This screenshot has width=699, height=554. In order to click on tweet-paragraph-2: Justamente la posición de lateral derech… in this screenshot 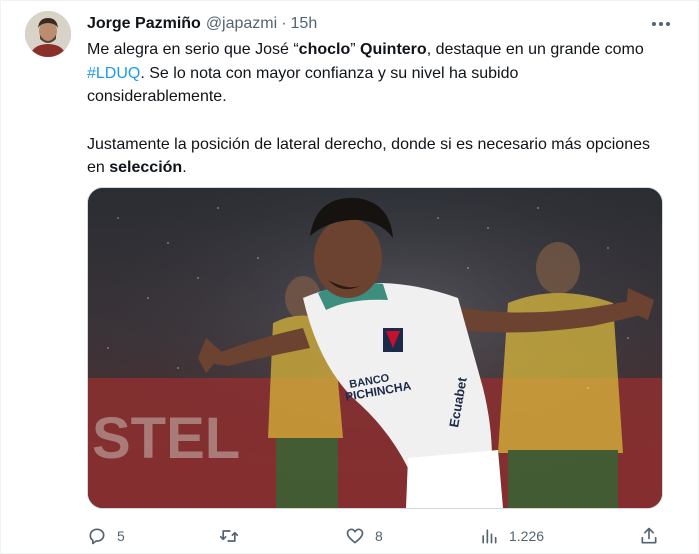, I will do `click(368, 156)`.